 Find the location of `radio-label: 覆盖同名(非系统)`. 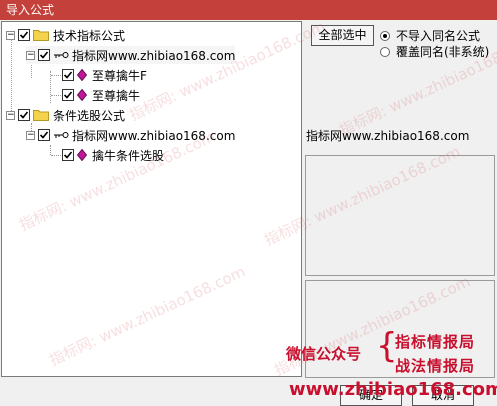

radio-label: 覆盖同名(非系统) is located at coordinates (443, 52).